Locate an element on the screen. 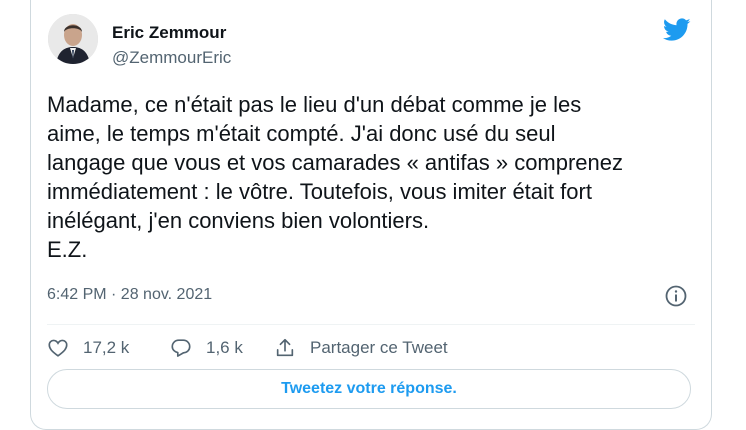  avatar is located at coordinates (73, 39).